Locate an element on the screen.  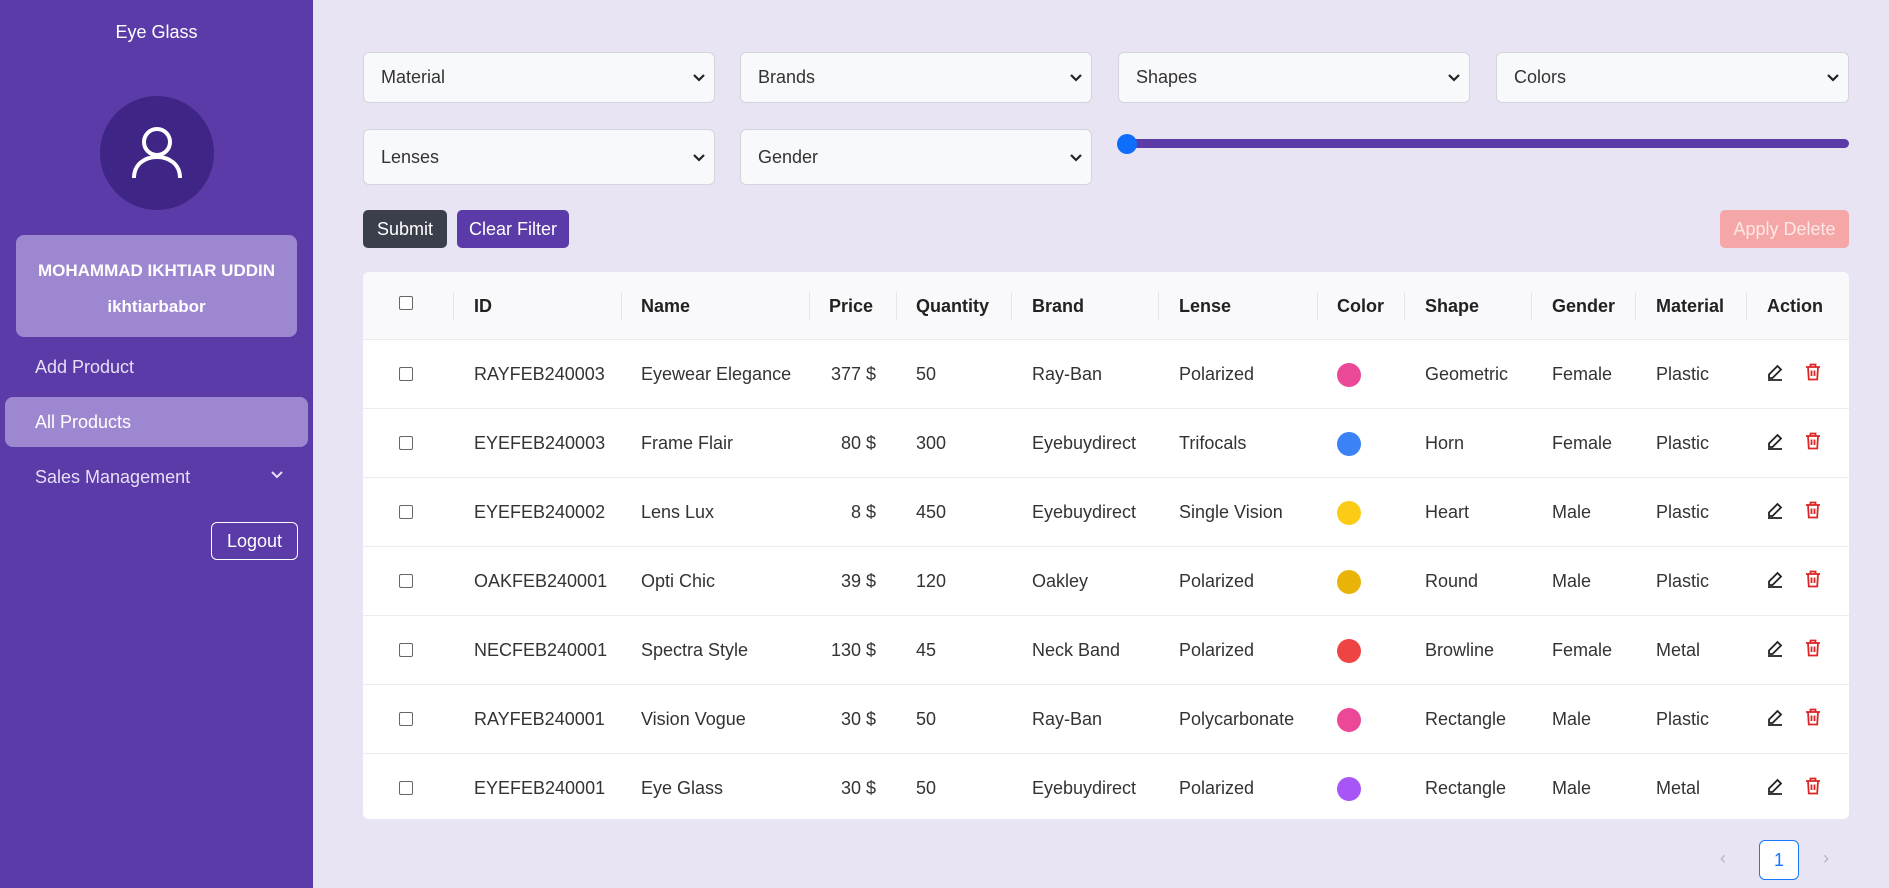
cell-lense: Trifocals is located at coordinates (1213, 443).